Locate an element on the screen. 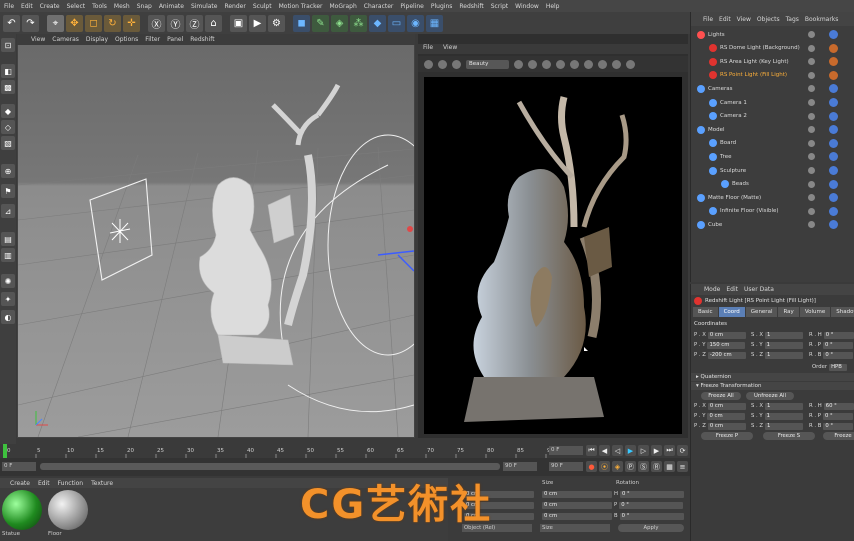  live-selection-icon: ⌖ is located at coordinates (55, 23).